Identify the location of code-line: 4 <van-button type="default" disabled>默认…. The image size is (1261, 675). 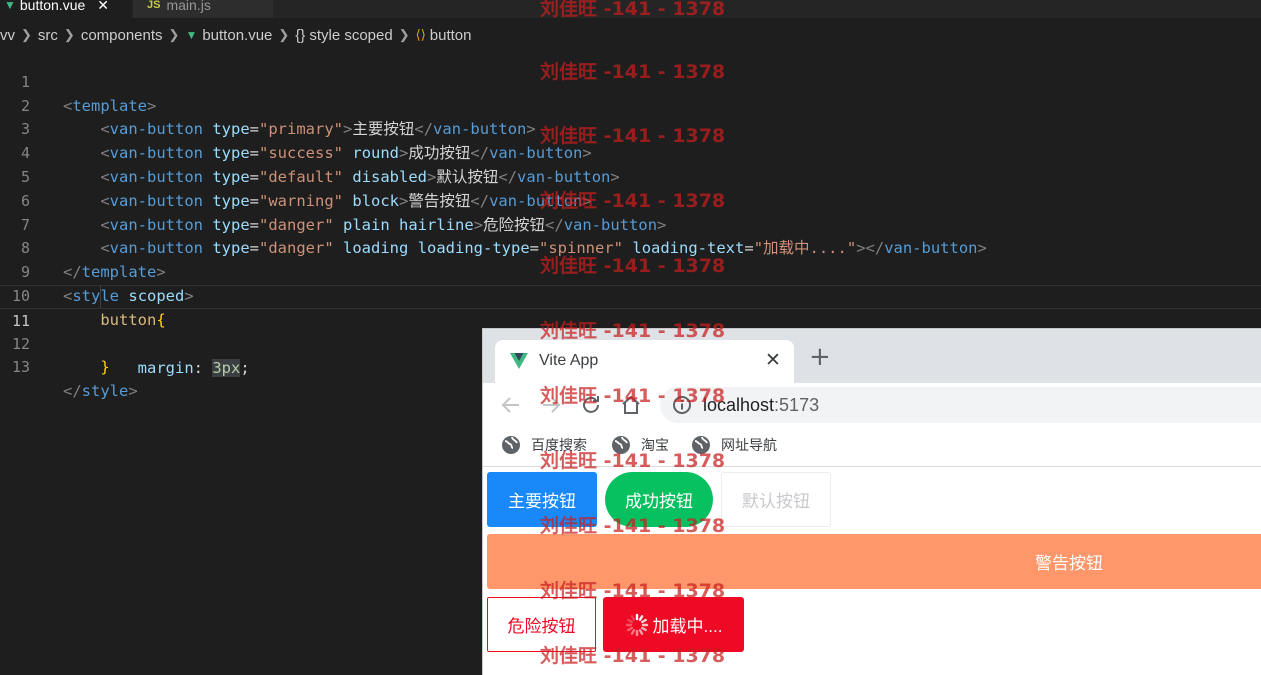
(630, 152).